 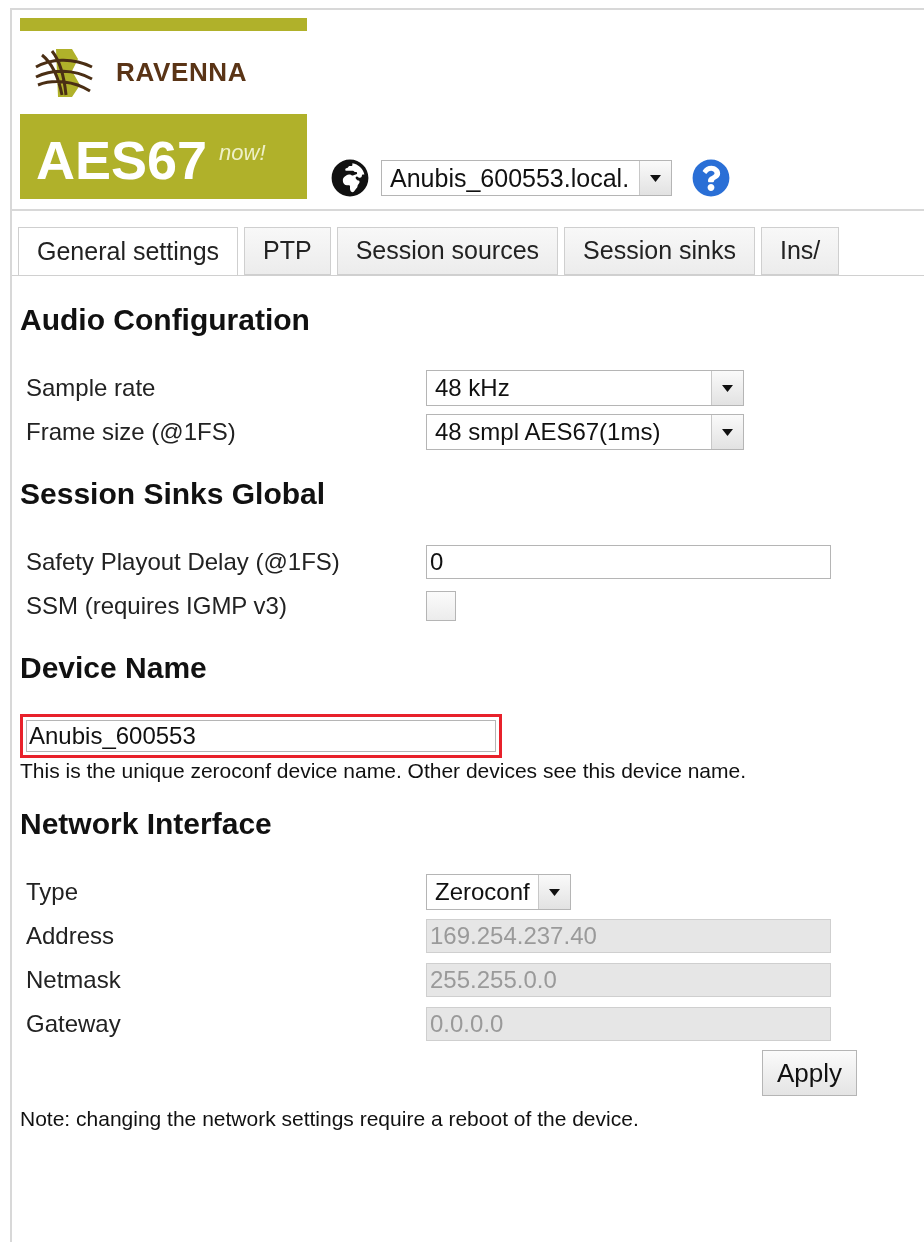 What do you see at coordinates (122, 160) in the screenshot?
I see `logo-title: AES67` at bounding box center [122, 160].